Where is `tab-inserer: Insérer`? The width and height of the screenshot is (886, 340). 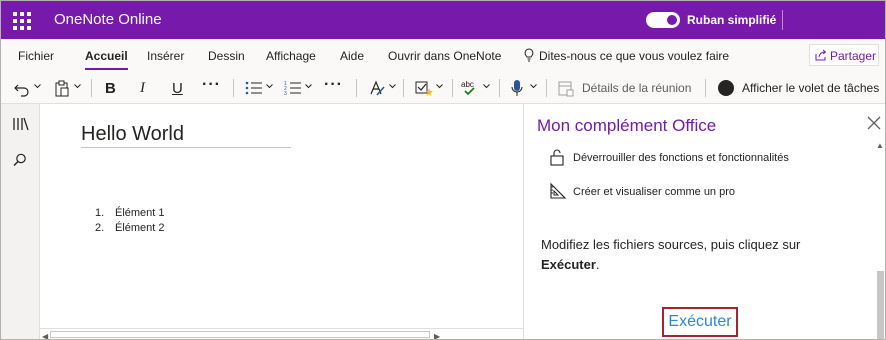
tab-inserer: Insérer is located at coordinates (165, 56).